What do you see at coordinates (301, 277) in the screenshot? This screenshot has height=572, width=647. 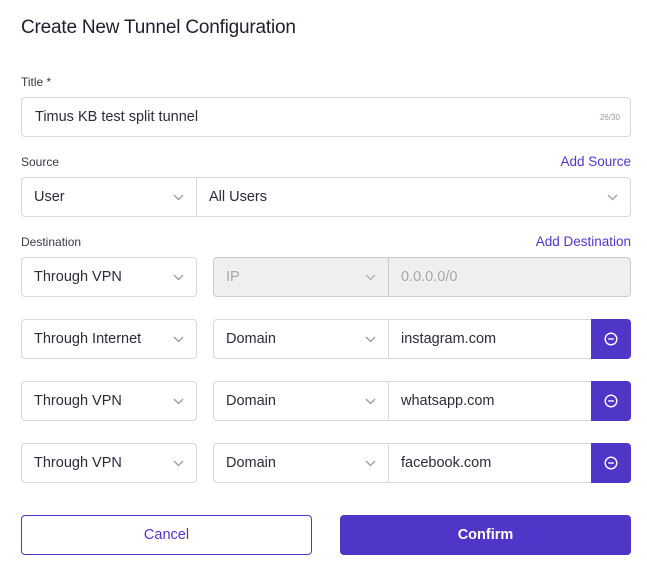 I see `destination-kind-select: IP` at bounding box center [301, 277].